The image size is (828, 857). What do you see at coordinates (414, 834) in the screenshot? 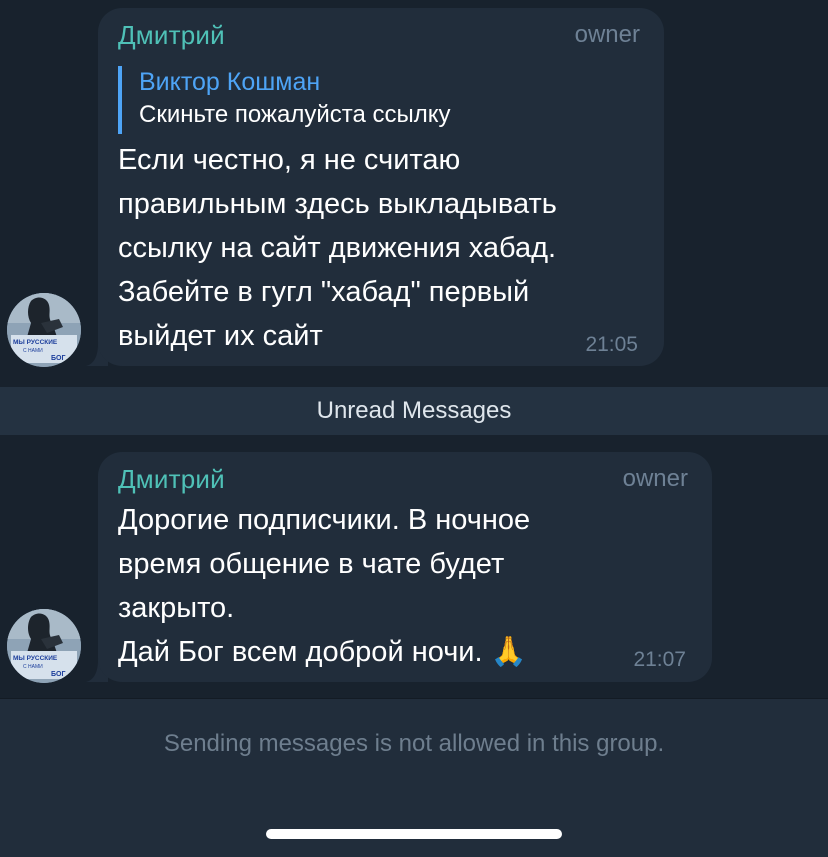
I see `home-indicator` at bounding box center [414, 834].